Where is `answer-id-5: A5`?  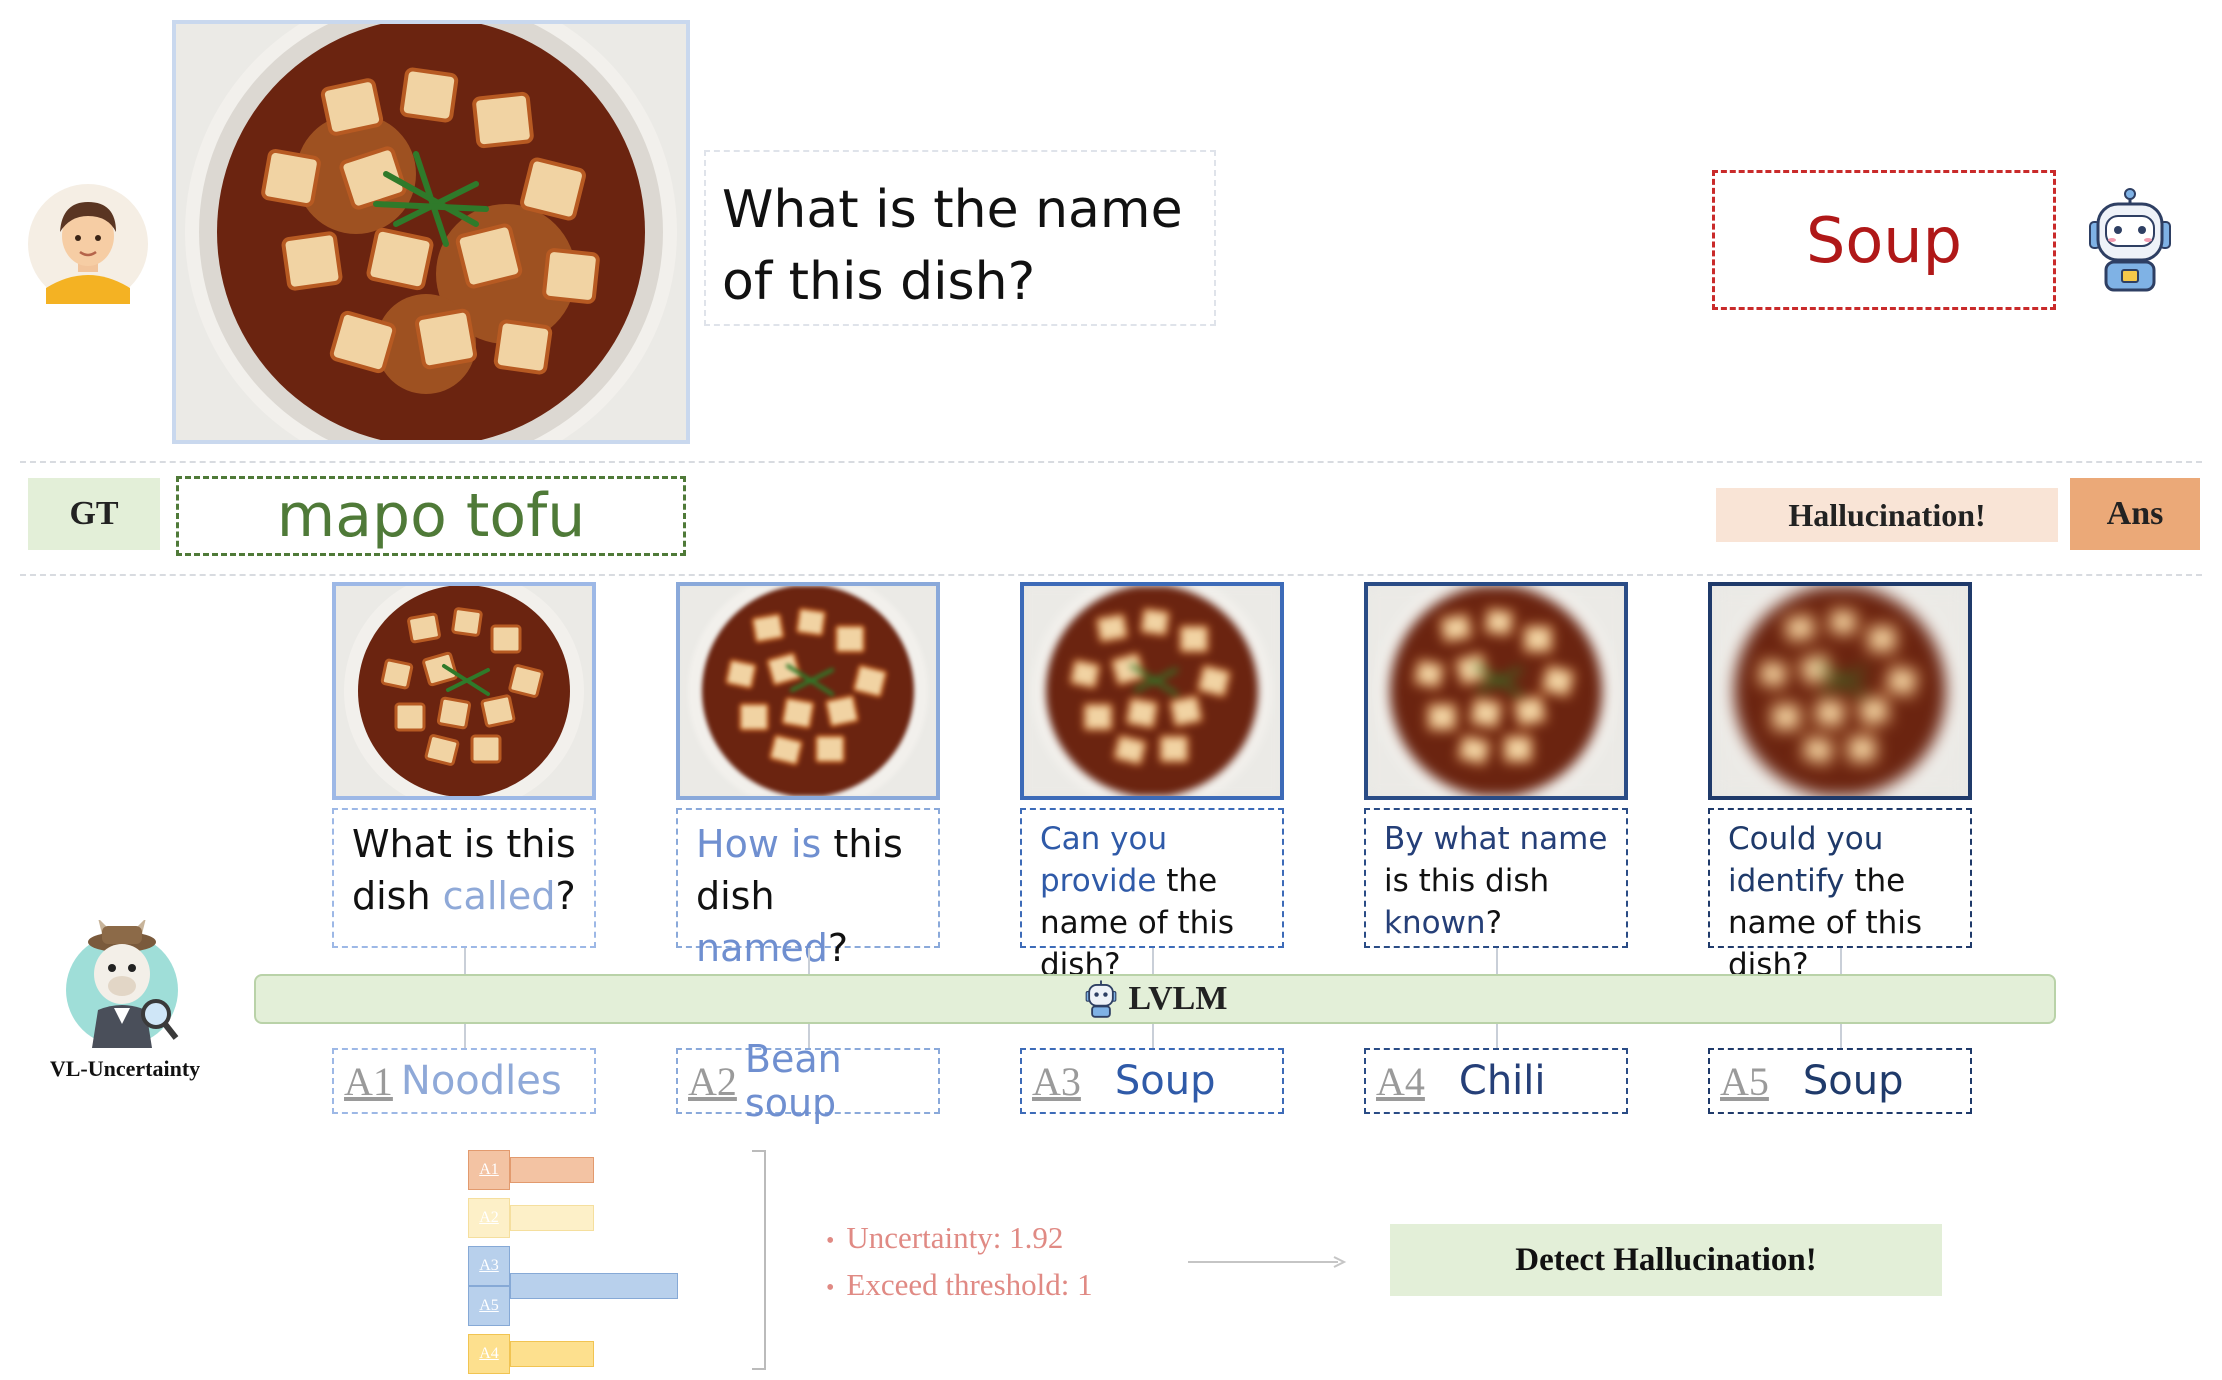
answer-id-5: A5 is located at coordinates (1744, 1081).